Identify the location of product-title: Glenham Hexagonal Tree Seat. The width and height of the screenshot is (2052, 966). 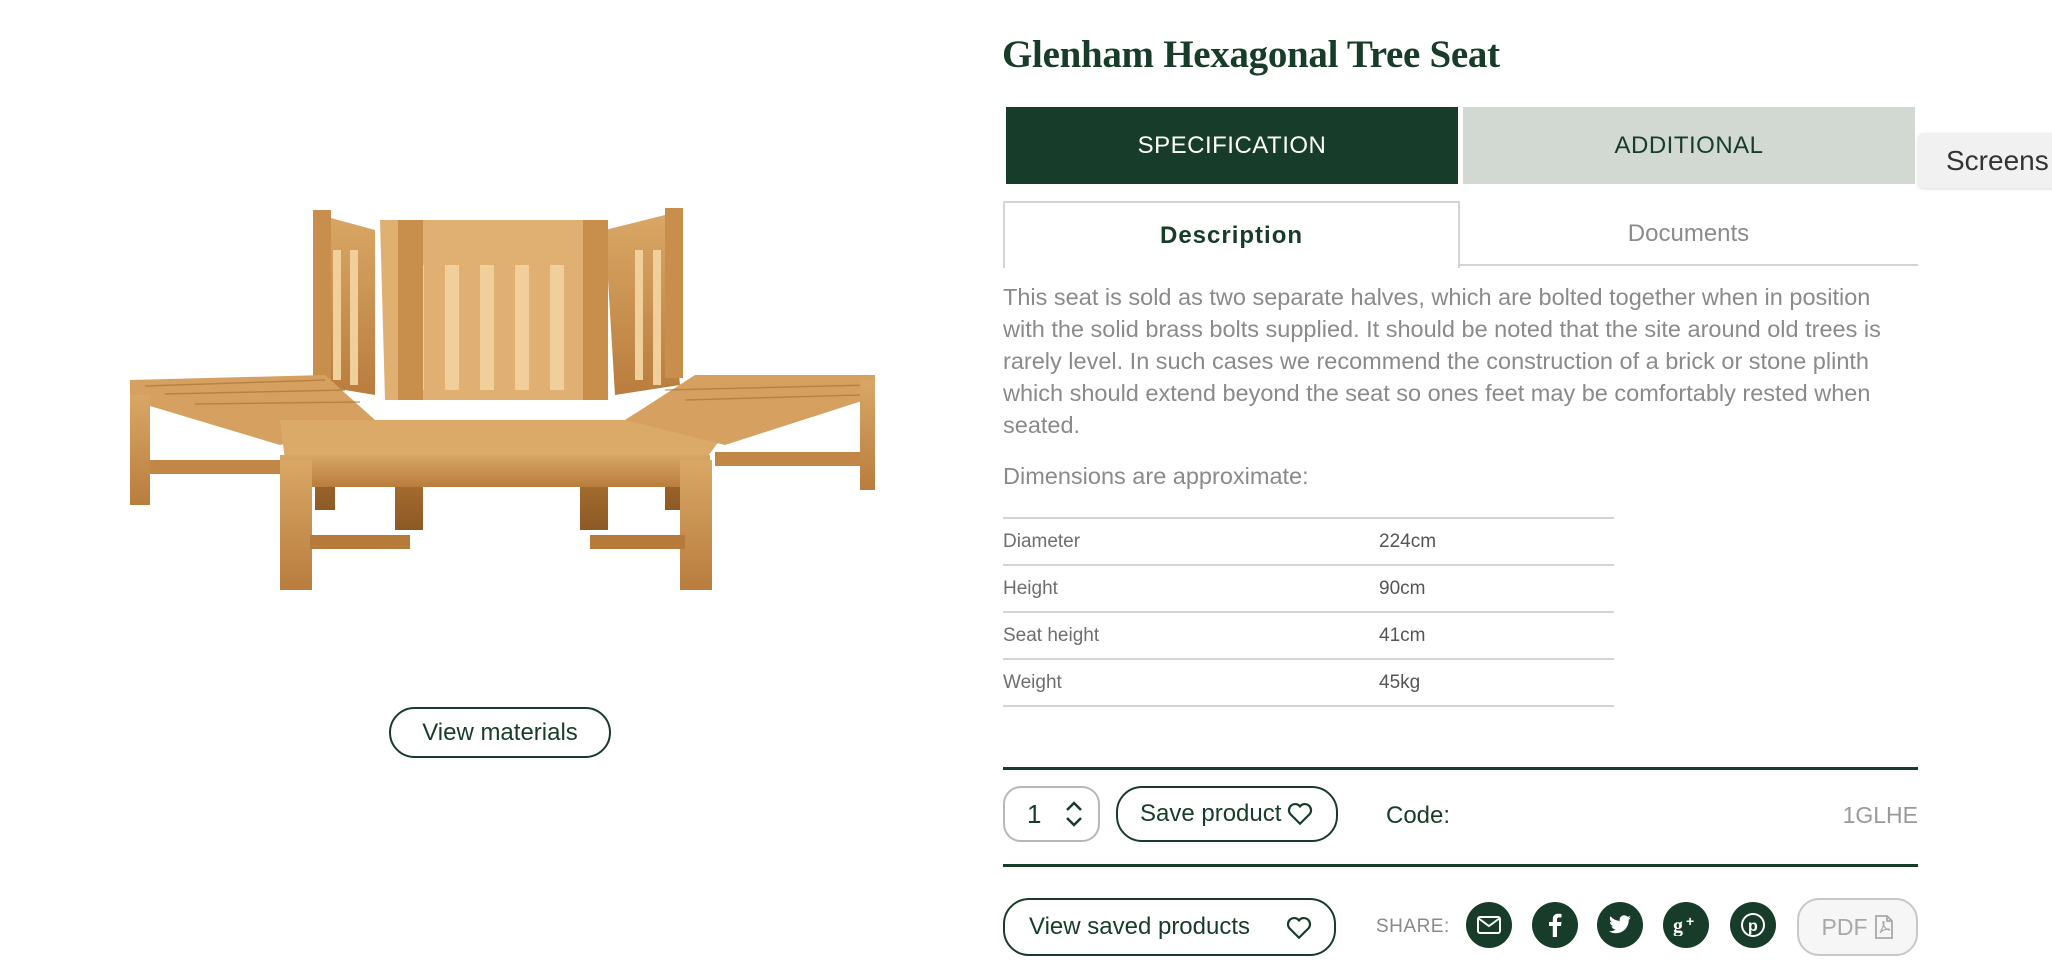
(1251, 54).